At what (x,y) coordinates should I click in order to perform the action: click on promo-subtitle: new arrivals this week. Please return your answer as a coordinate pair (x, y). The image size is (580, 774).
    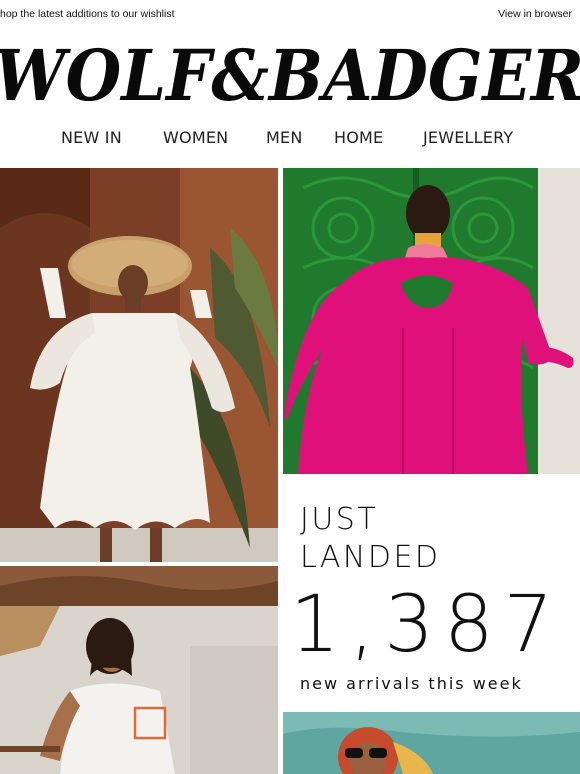
    Looking at the image, I should click on (411, 683).